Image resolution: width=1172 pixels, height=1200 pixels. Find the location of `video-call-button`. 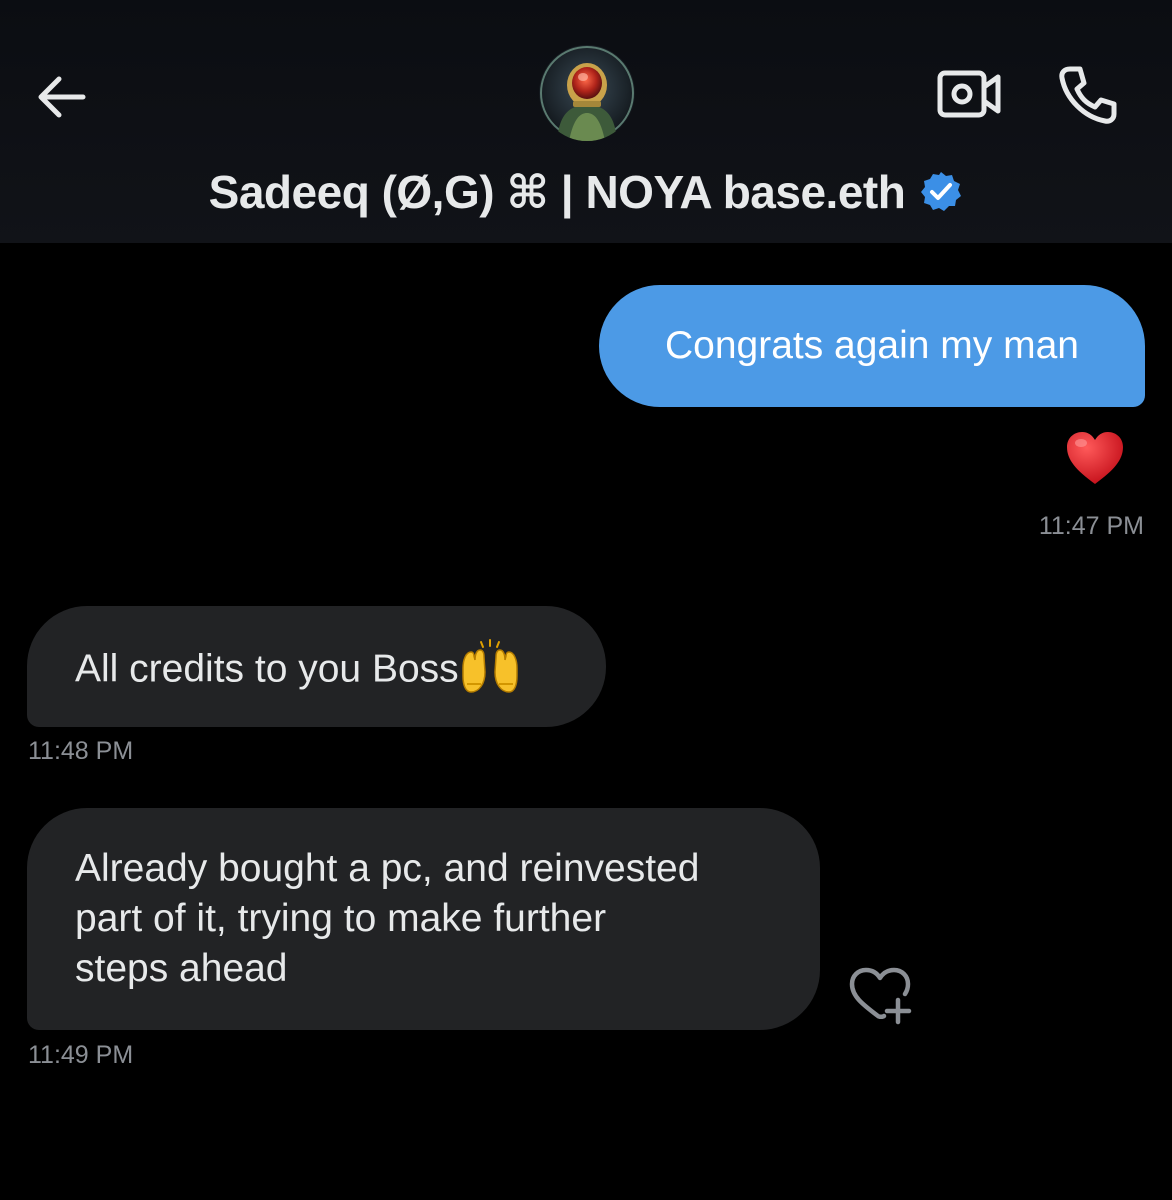

video-call-button is located at coordinates (969, 94).